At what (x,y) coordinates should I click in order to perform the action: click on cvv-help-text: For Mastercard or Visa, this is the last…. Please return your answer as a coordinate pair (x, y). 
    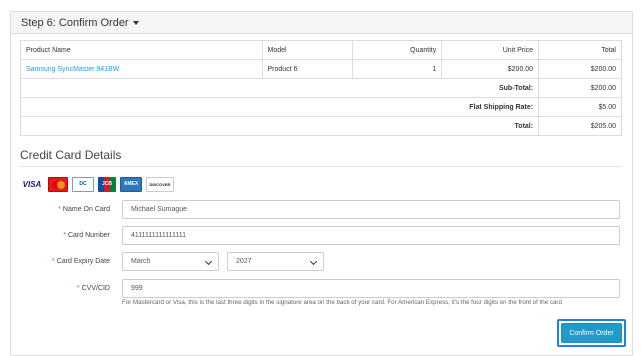
    Looking at the image, I should click on (342, 302).